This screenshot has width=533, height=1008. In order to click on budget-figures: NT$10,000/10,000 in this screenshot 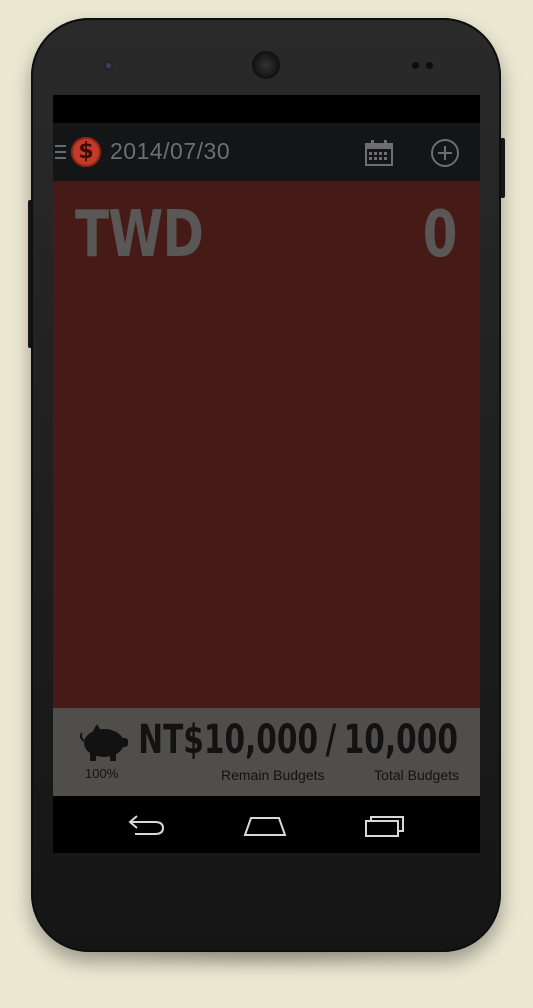, I will do `click(298, 740)`.